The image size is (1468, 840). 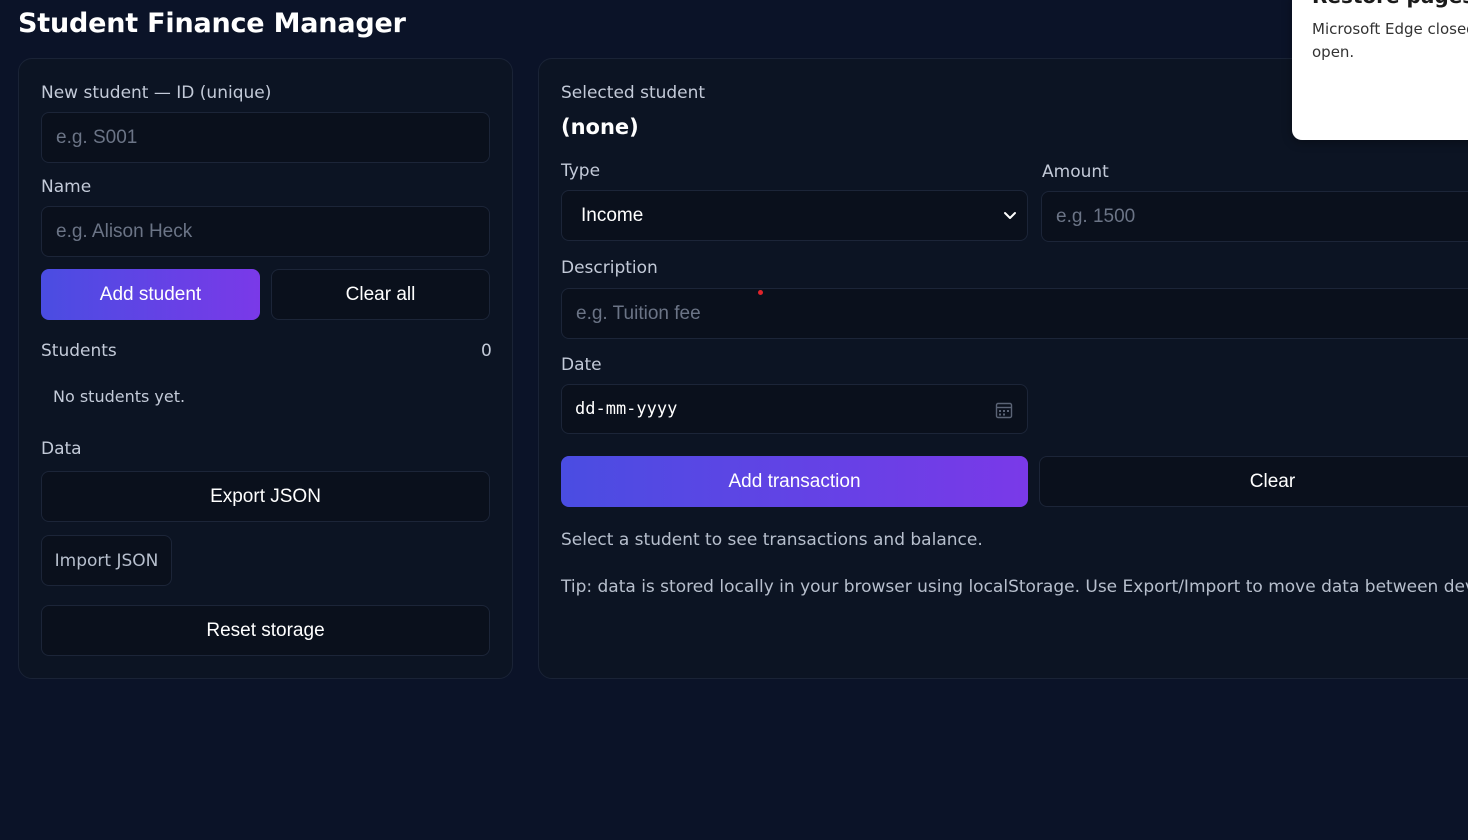 What do you see at coordinates (265, 231) in the screenshot?
I see `student-name-input: e.g. Alison Heck` at bounding box center [265, 231].